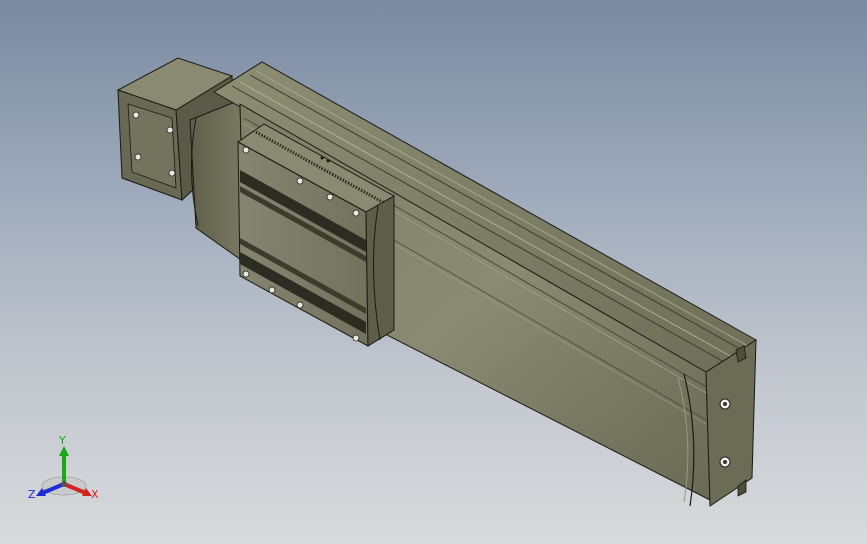 Image resolution: width=867 pixels, height=544 pixels. Describe the element at coordinates (380, 271) in the screenshot. I see `carriage-side-face` at that location.